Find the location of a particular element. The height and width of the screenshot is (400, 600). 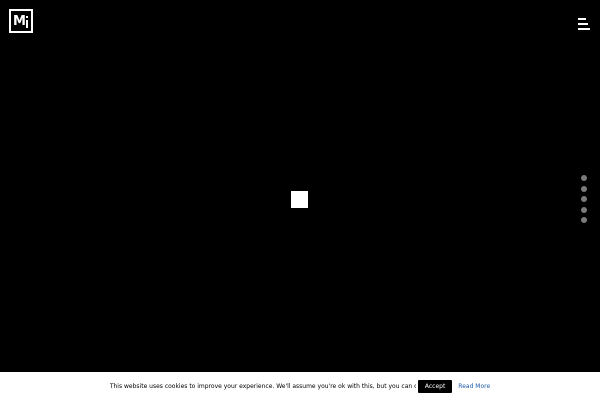

accept-cookies-button: Accept is located at coordinates (435, 386).